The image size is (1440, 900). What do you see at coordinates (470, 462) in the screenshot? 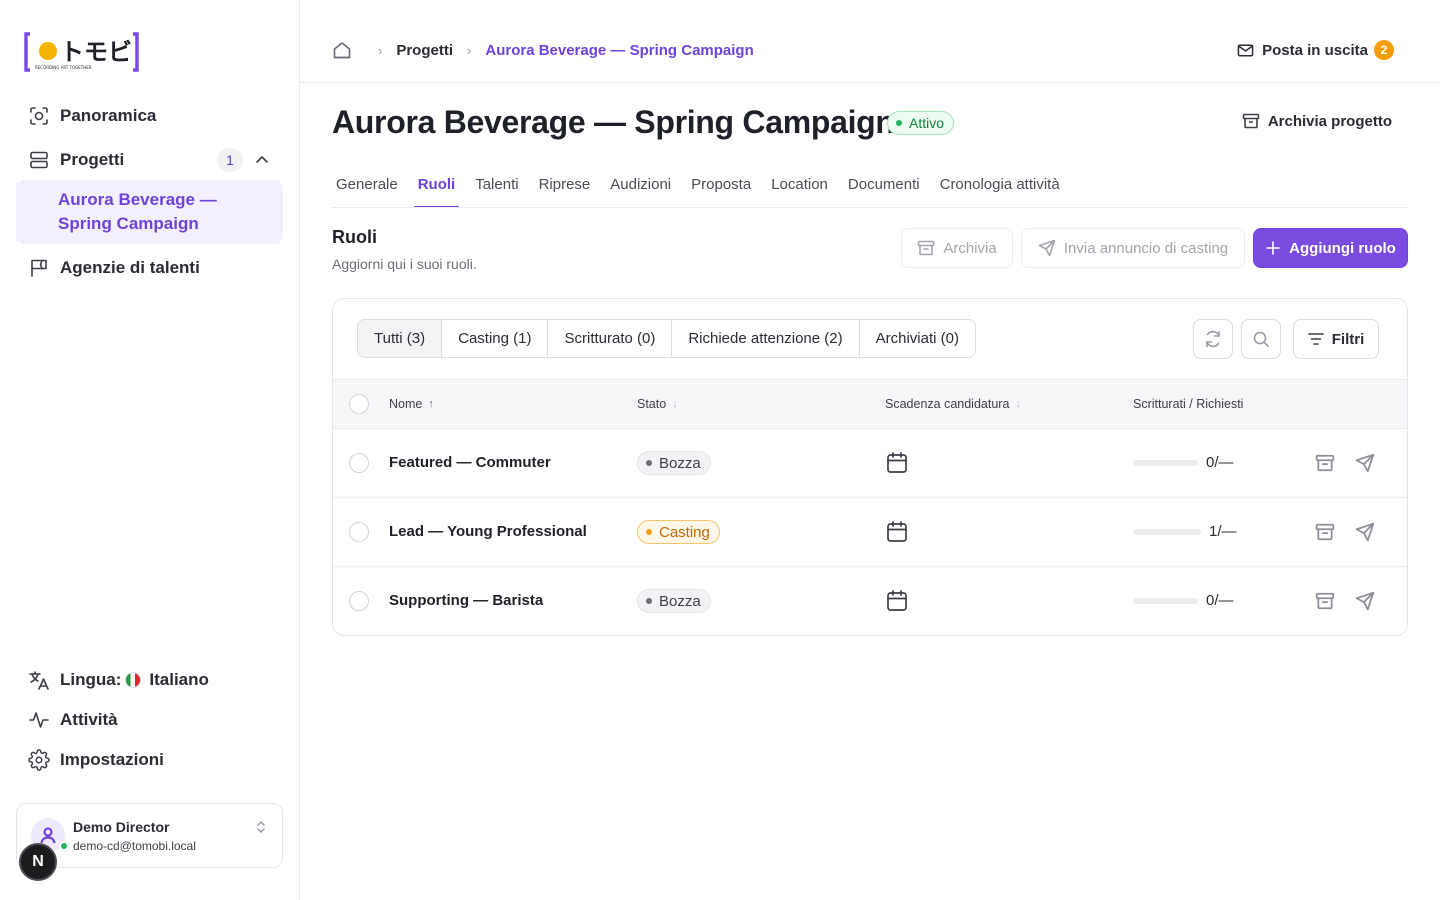
I see `role-name: Featured — Commuter` at bounding box center [470, 462].